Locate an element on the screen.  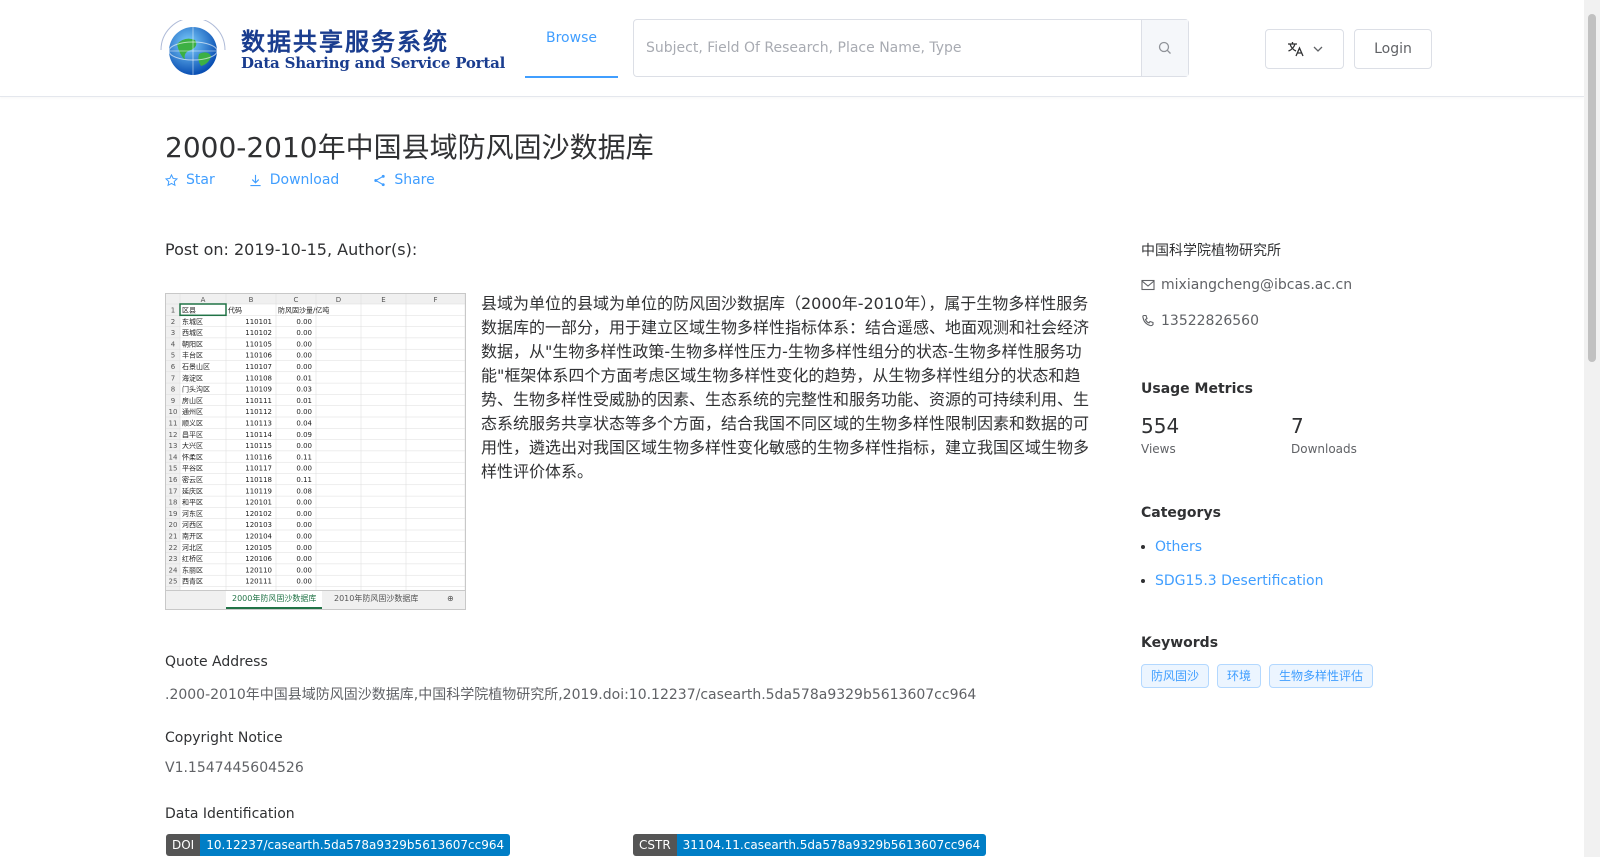
mail-icon is located at coordinates (1148, 285).